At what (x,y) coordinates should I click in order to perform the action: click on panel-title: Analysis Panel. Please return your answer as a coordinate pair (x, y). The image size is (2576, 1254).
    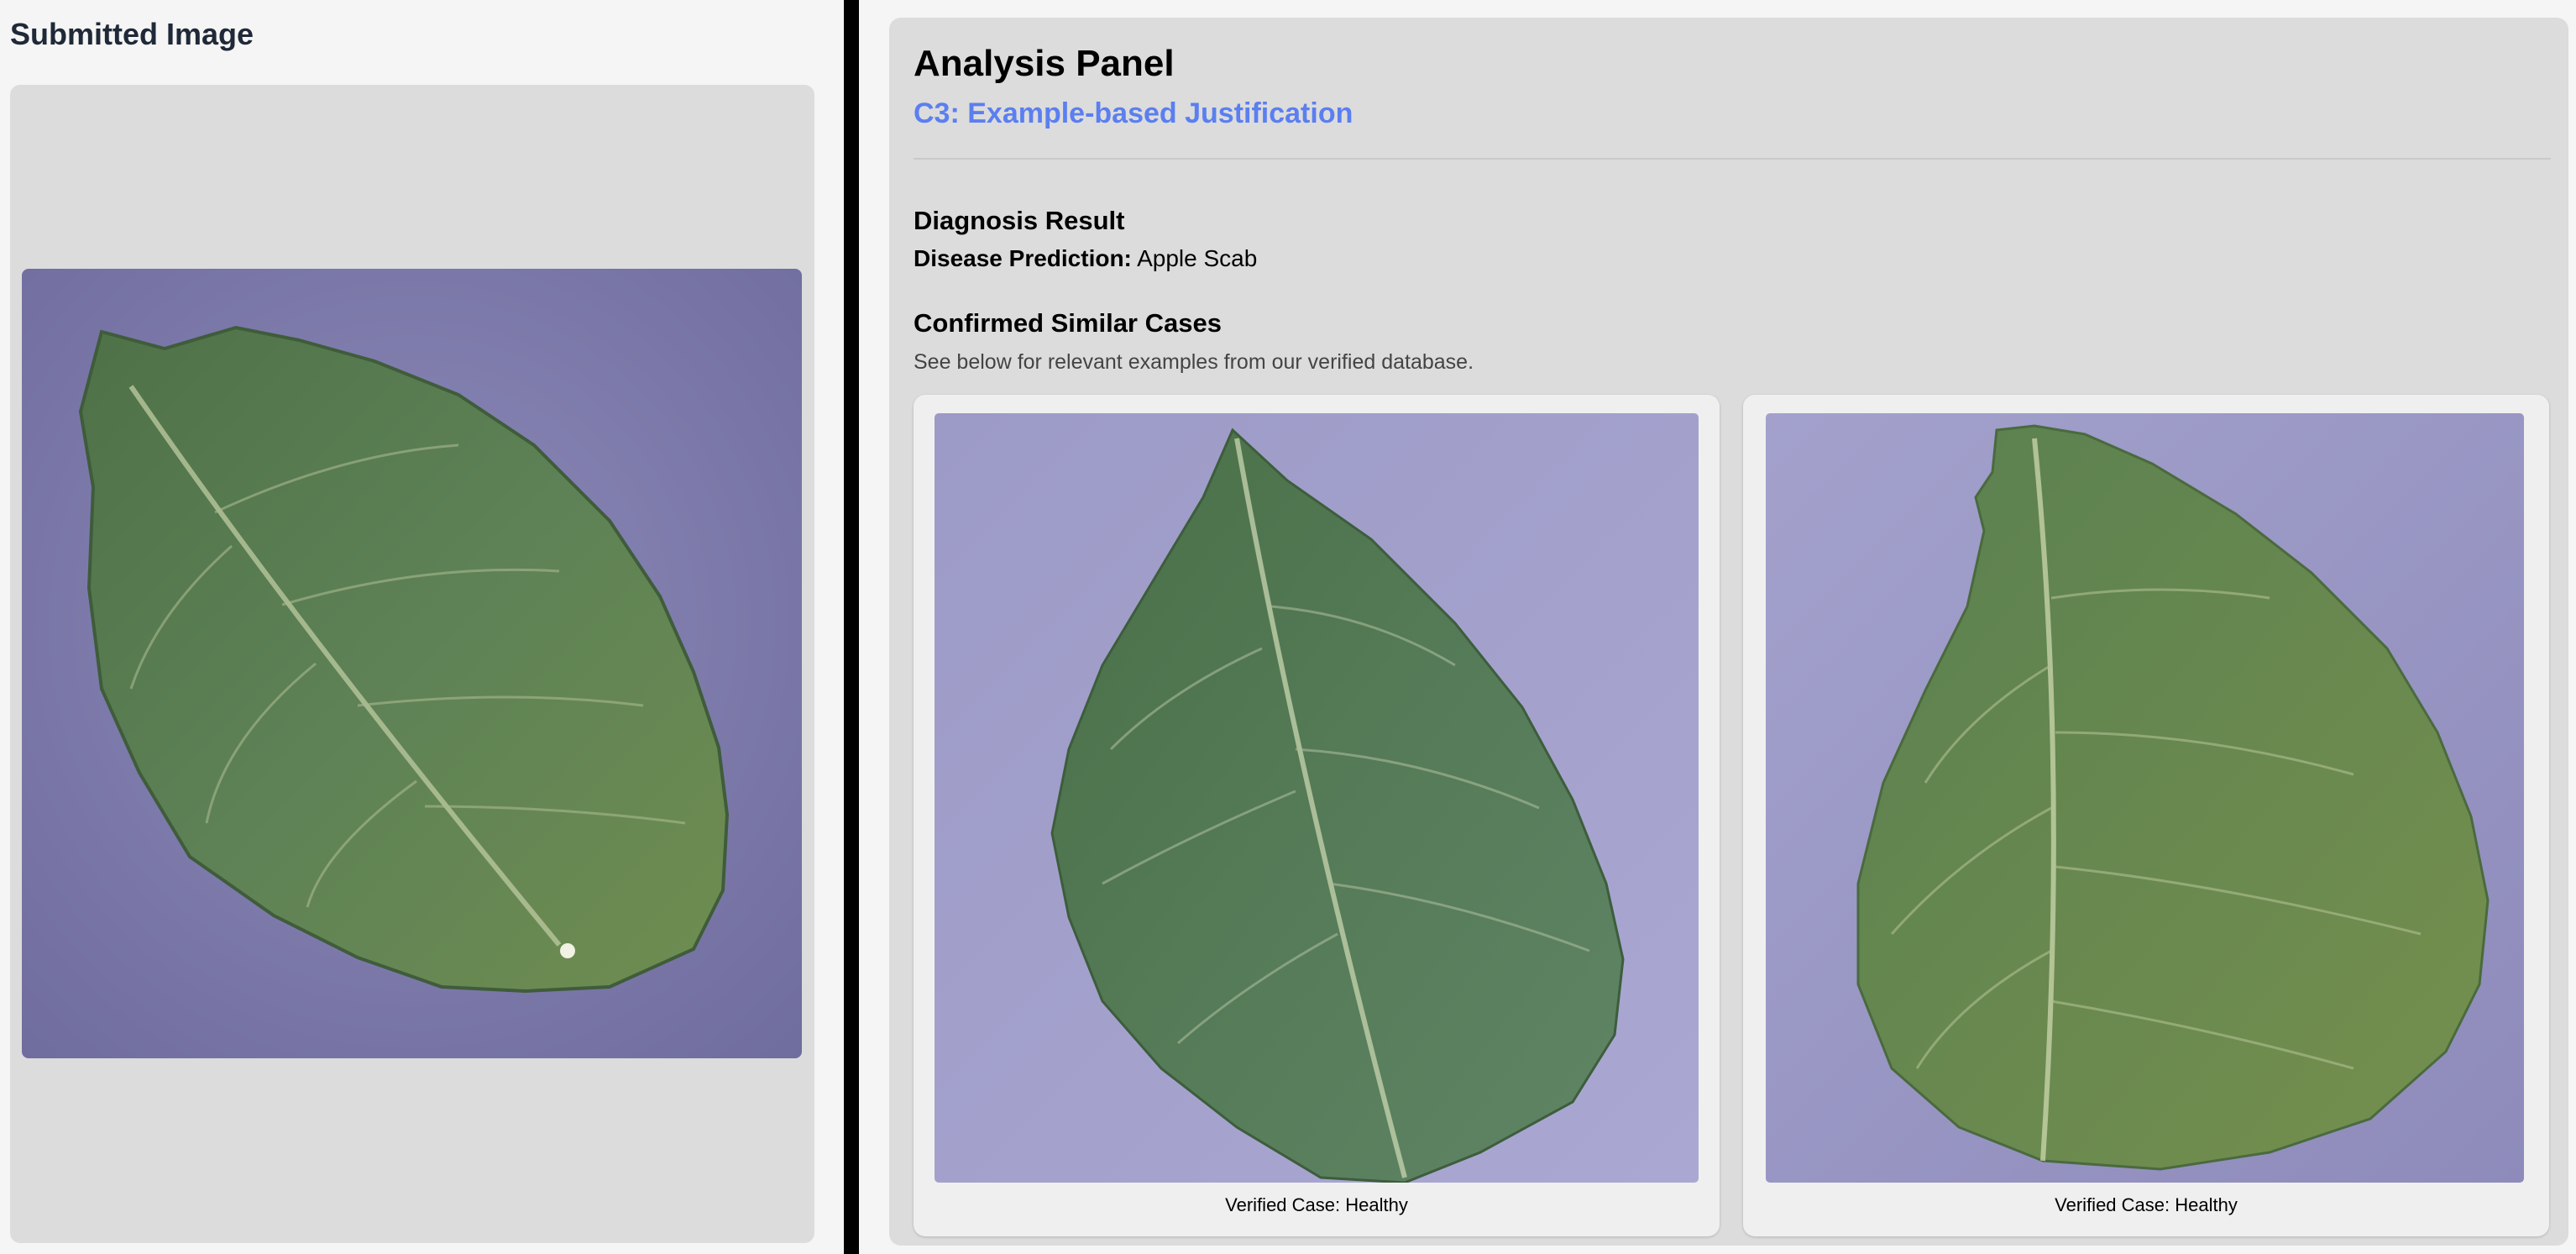
    Looking at the image, I should click on (1045, 64).